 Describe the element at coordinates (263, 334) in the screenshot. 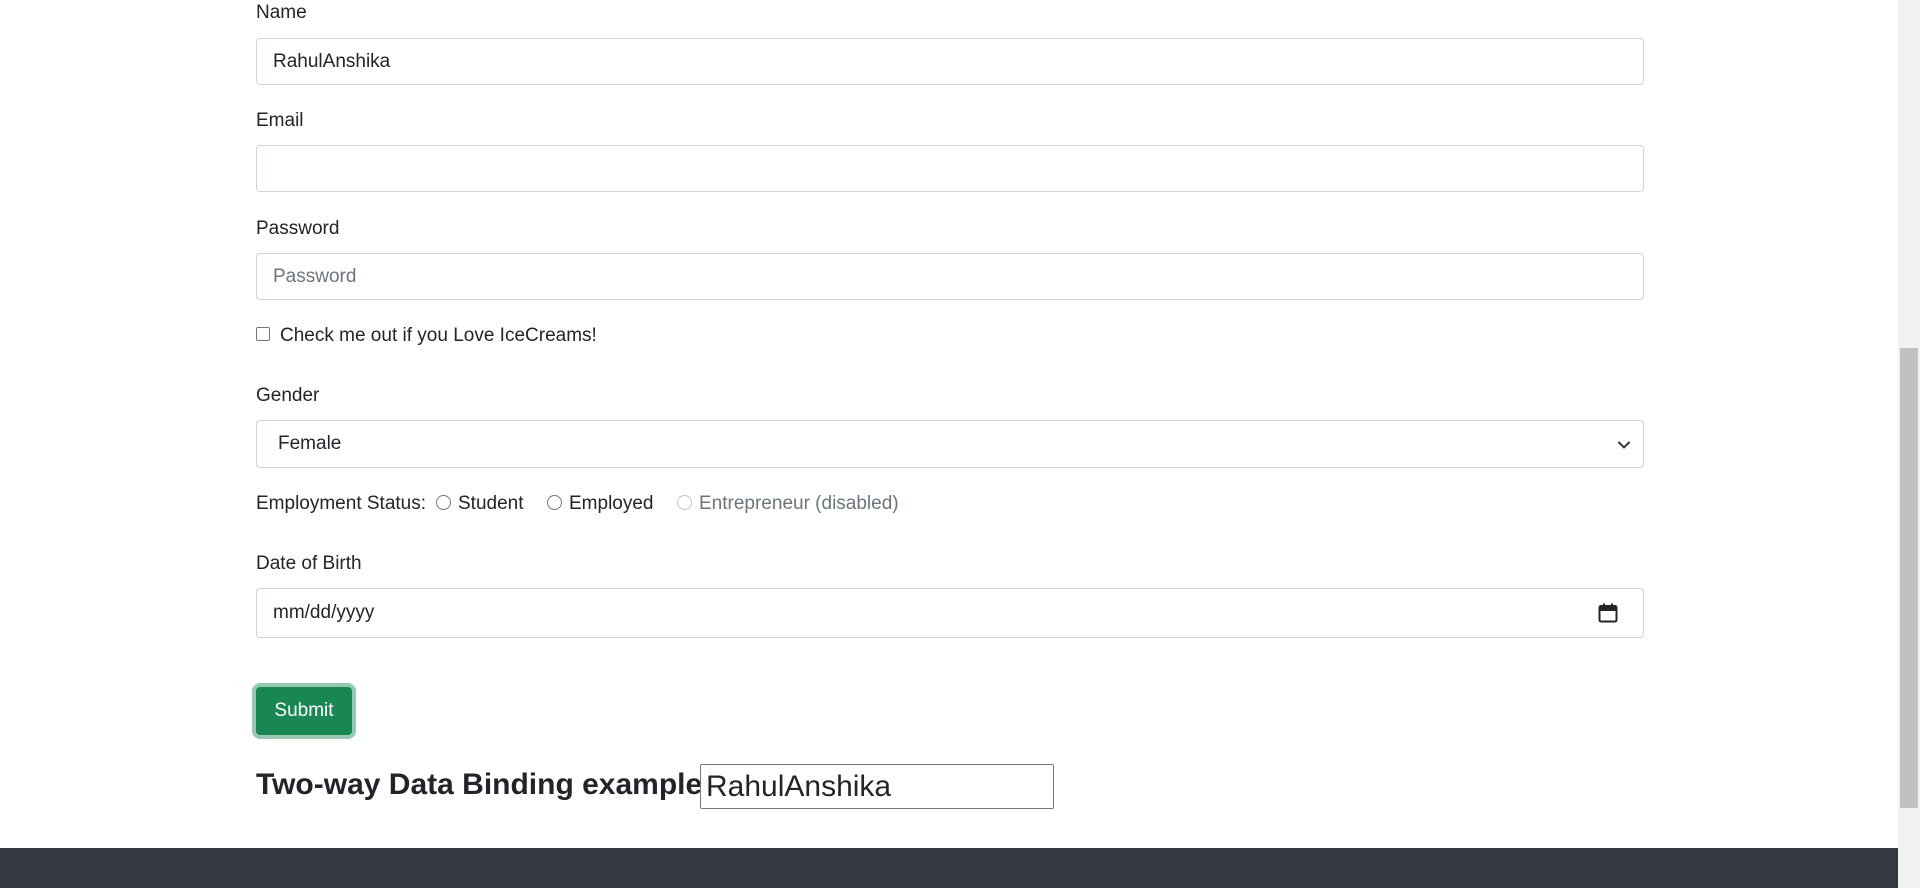

I see `icecream-checkbox` at that location.